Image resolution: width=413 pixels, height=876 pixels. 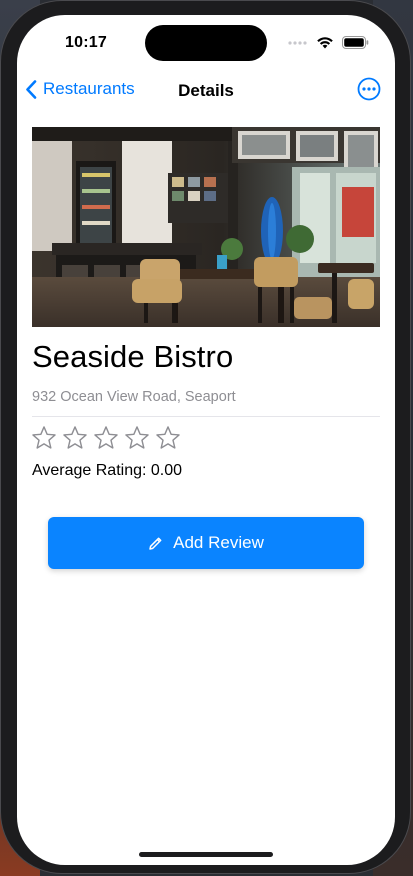 What do you see at coordinates (134, 397) in the screenshot?
I see `restaurant-address: 932 Ocean View Road, Seaport` at bounding box center [134, 397].